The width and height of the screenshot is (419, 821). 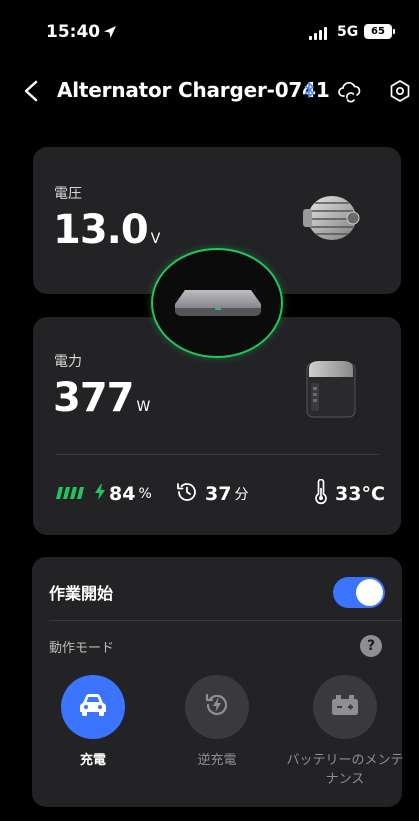 I want to click on back-chevron-icon, so click(x=32, y=93).